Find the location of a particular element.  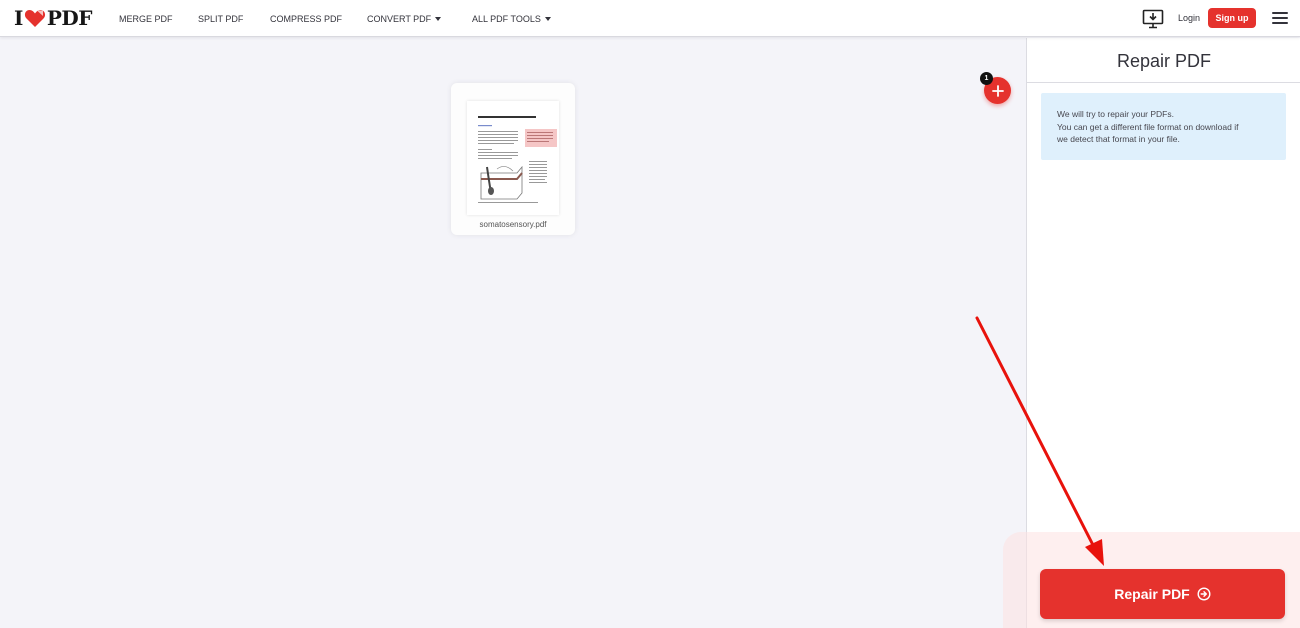

plus-icon is located at coordinates (997, 90).